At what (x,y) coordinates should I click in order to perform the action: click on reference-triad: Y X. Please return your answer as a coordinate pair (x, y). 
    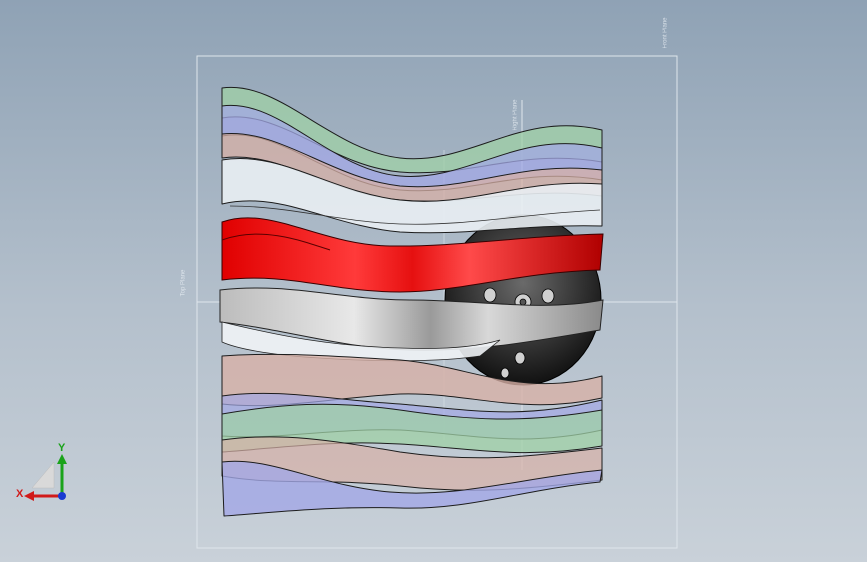
    Looking at the image, I should click on (44, 475).